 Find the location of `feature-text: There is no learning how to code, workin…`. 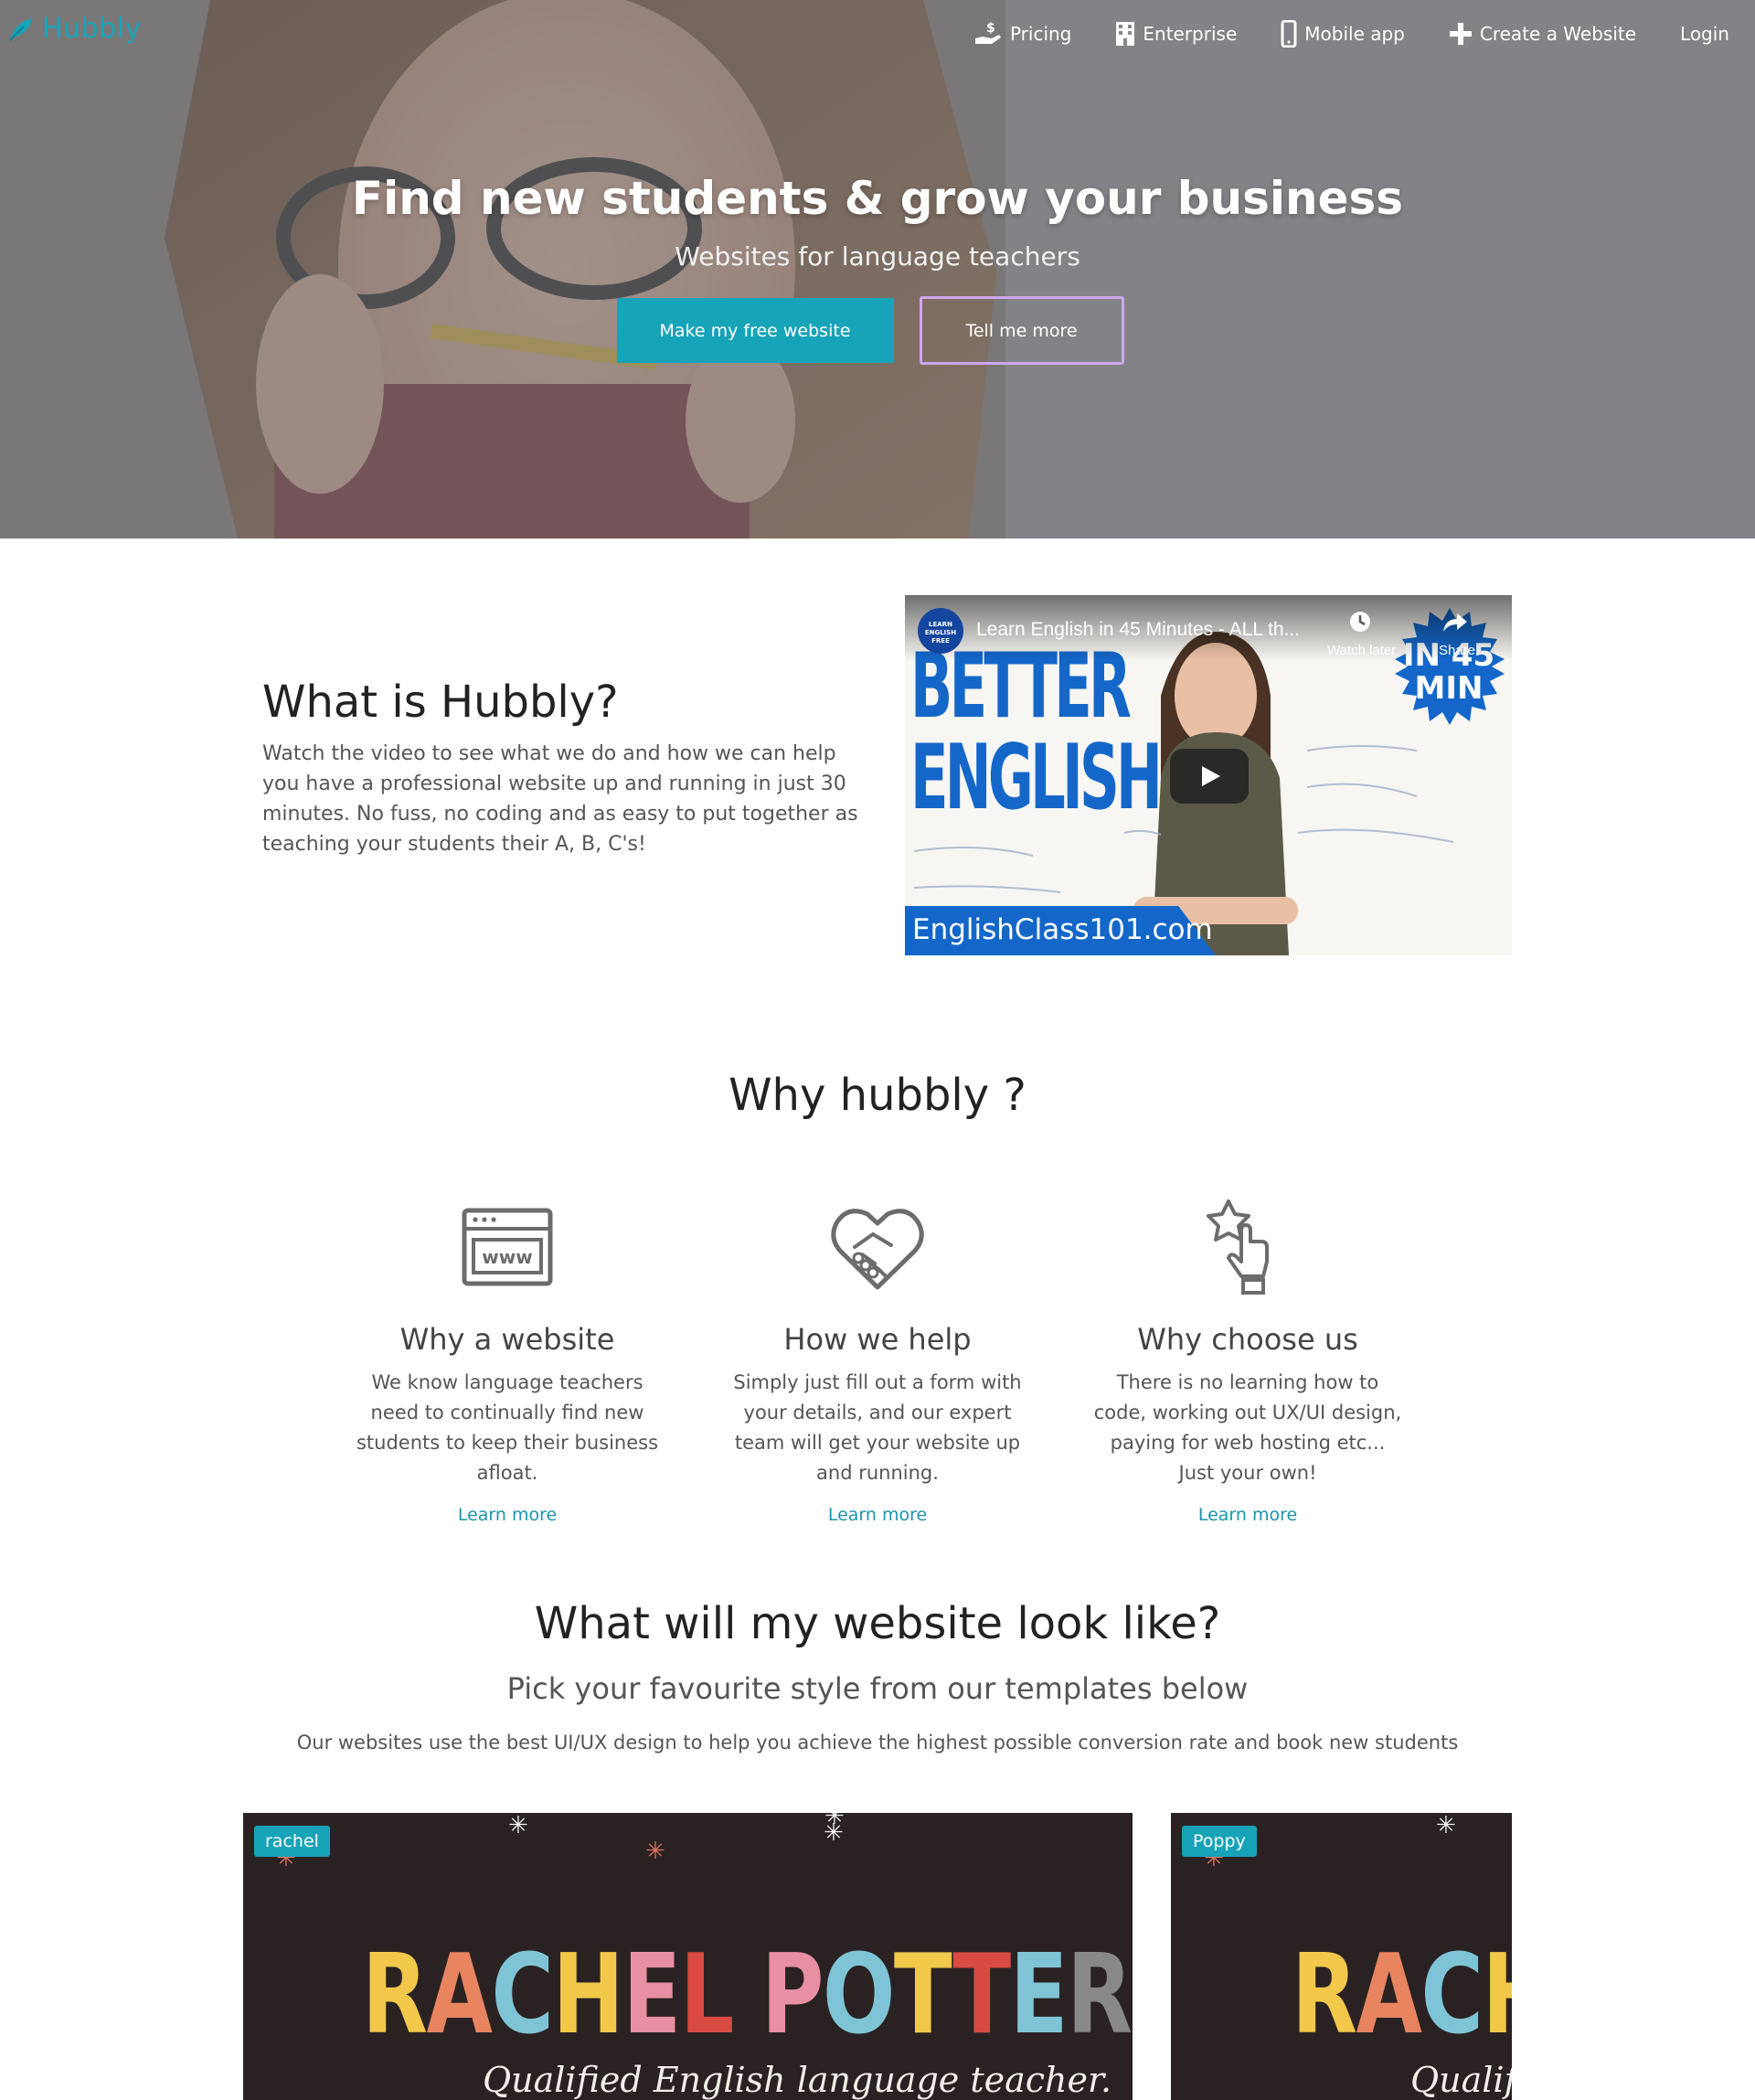

feature-text: There is no learning how to code, workin… is located at coordinates (1248, 1427).